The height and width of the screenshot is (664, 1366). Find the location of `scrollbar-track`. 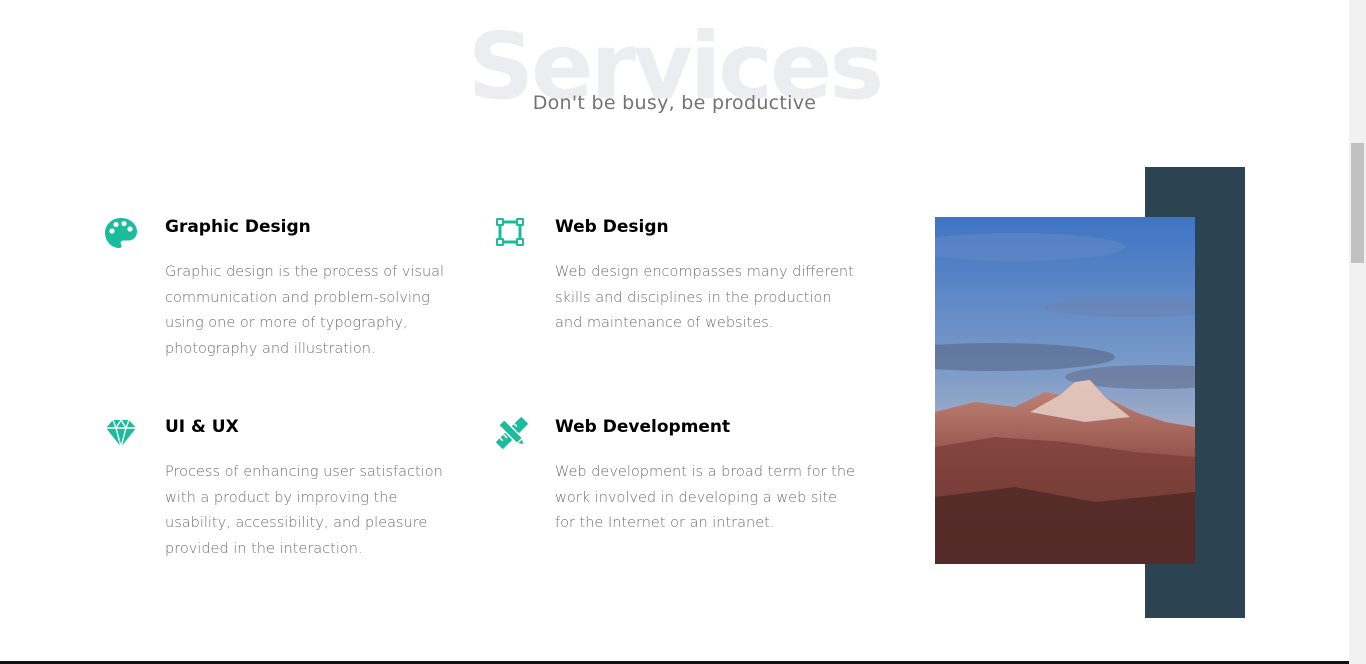

scrollbar-track is located at coordinates (1357, 332).